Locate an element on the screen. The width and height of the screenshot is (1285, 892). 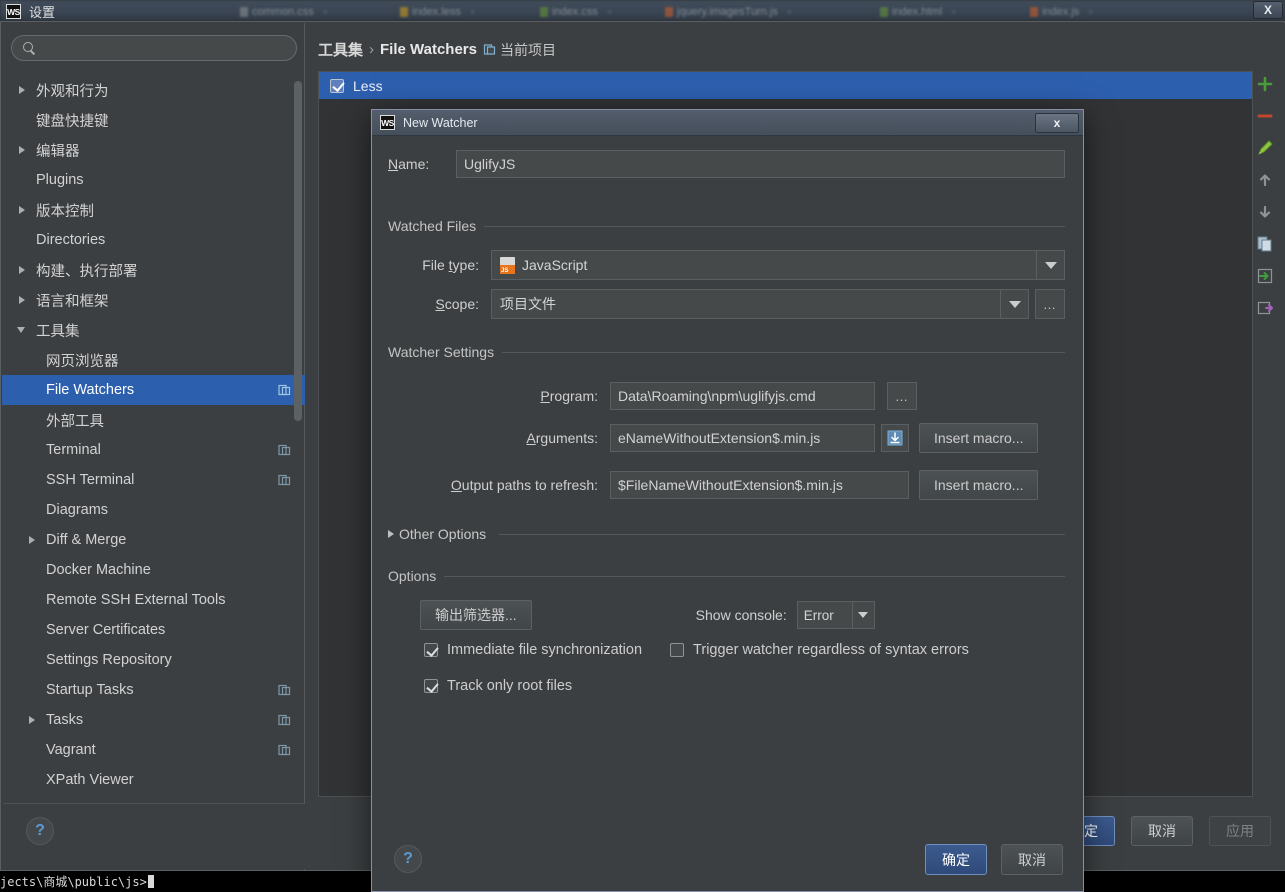
search-box is located at coordinates (154, 48).